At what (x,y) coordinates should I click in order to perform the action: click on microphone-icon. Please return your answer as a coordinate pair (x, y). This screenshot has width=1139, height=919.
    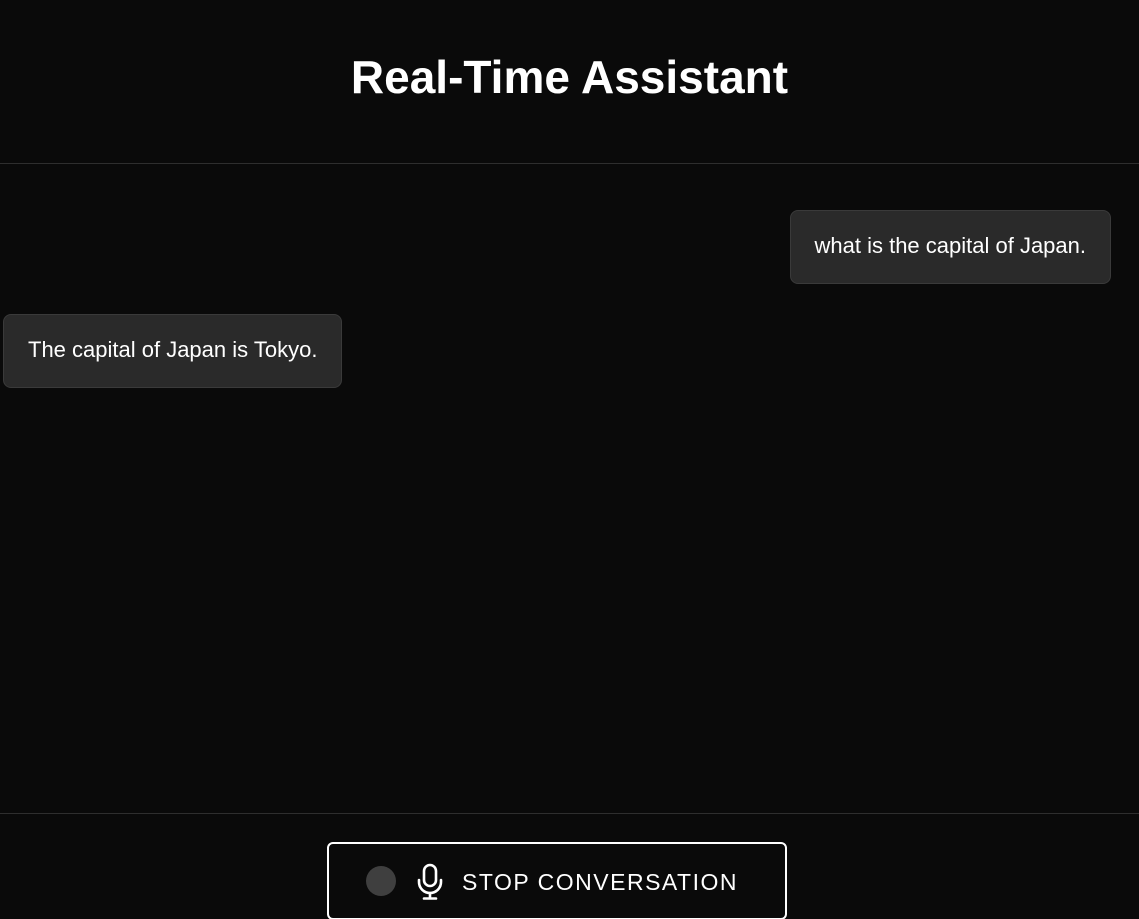
    Looking at the image, I should click on (430, 881).